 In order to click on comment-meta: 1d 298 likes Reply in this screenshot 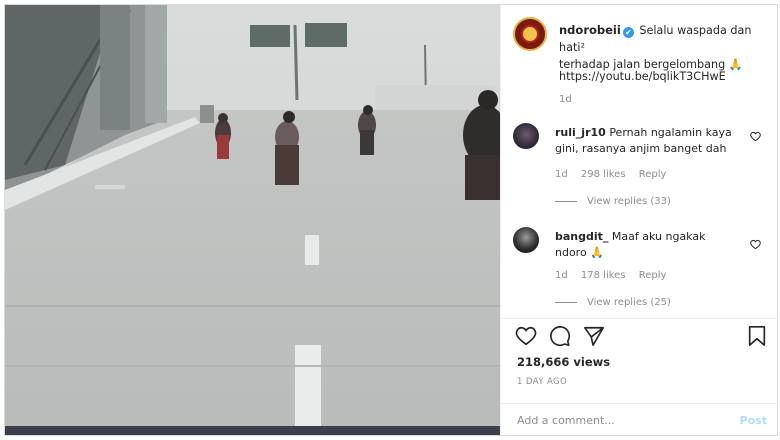, I will do `click(615, 174)`.